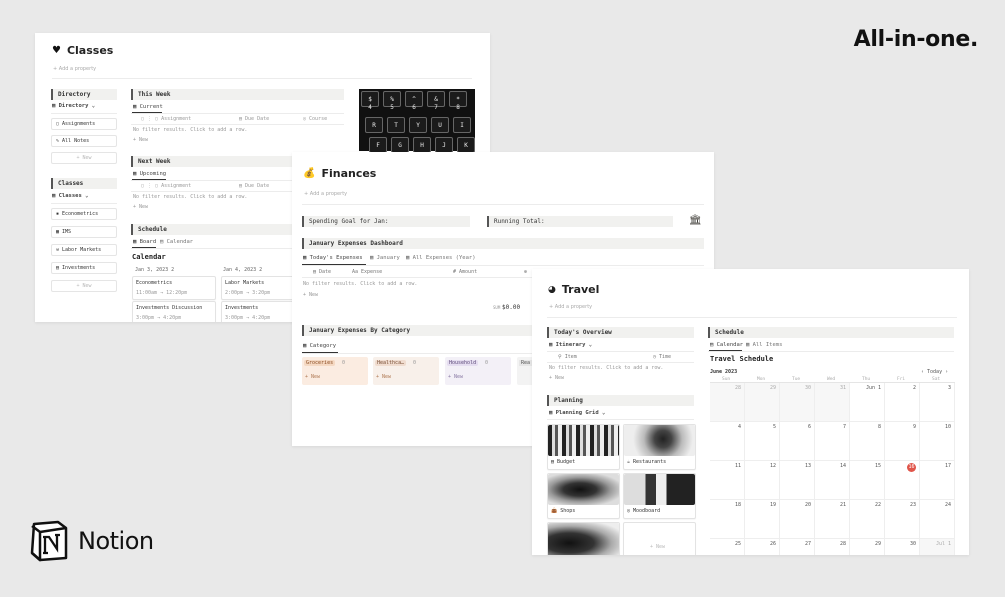 Image resolution: width=1005 pixels, height=597 pixels. Describe the element at coordinates (84, 268) in the screenshot. I see `class-item-investments: ▤ Investments` at that location.